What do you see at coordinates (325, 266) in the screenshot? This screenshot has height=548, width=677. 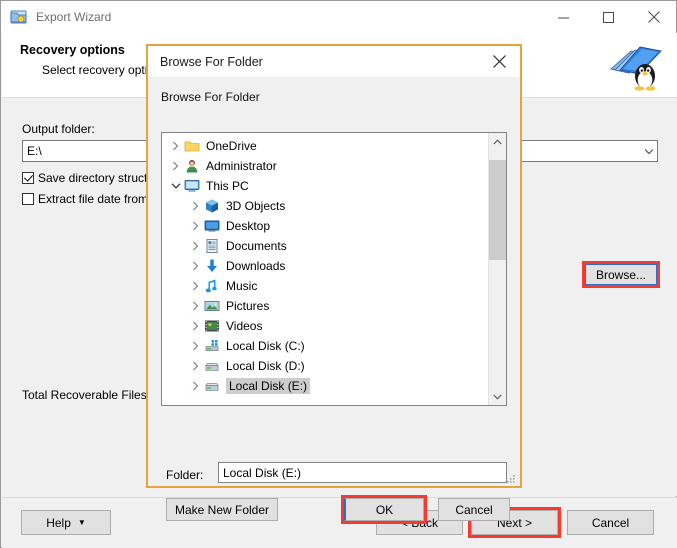 I see `tree-item-downloads: Downloads` at bounding box center [325, 266].